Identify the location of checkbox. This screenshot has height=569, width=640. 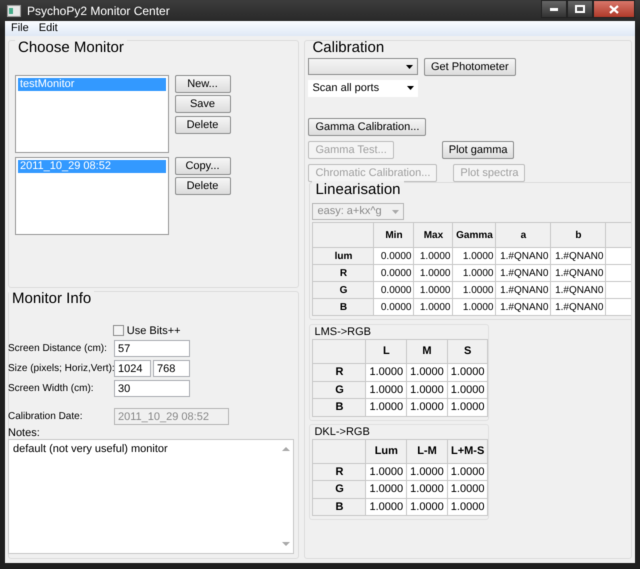
(118, 330).